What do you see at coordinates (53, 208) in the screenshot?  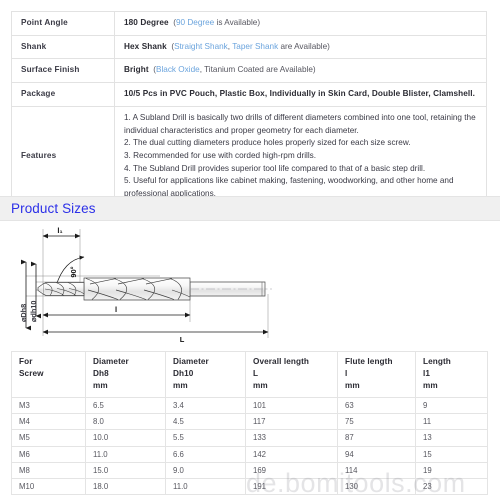 I see `page-title: Product Sizes` at bounding box center [53, 208].